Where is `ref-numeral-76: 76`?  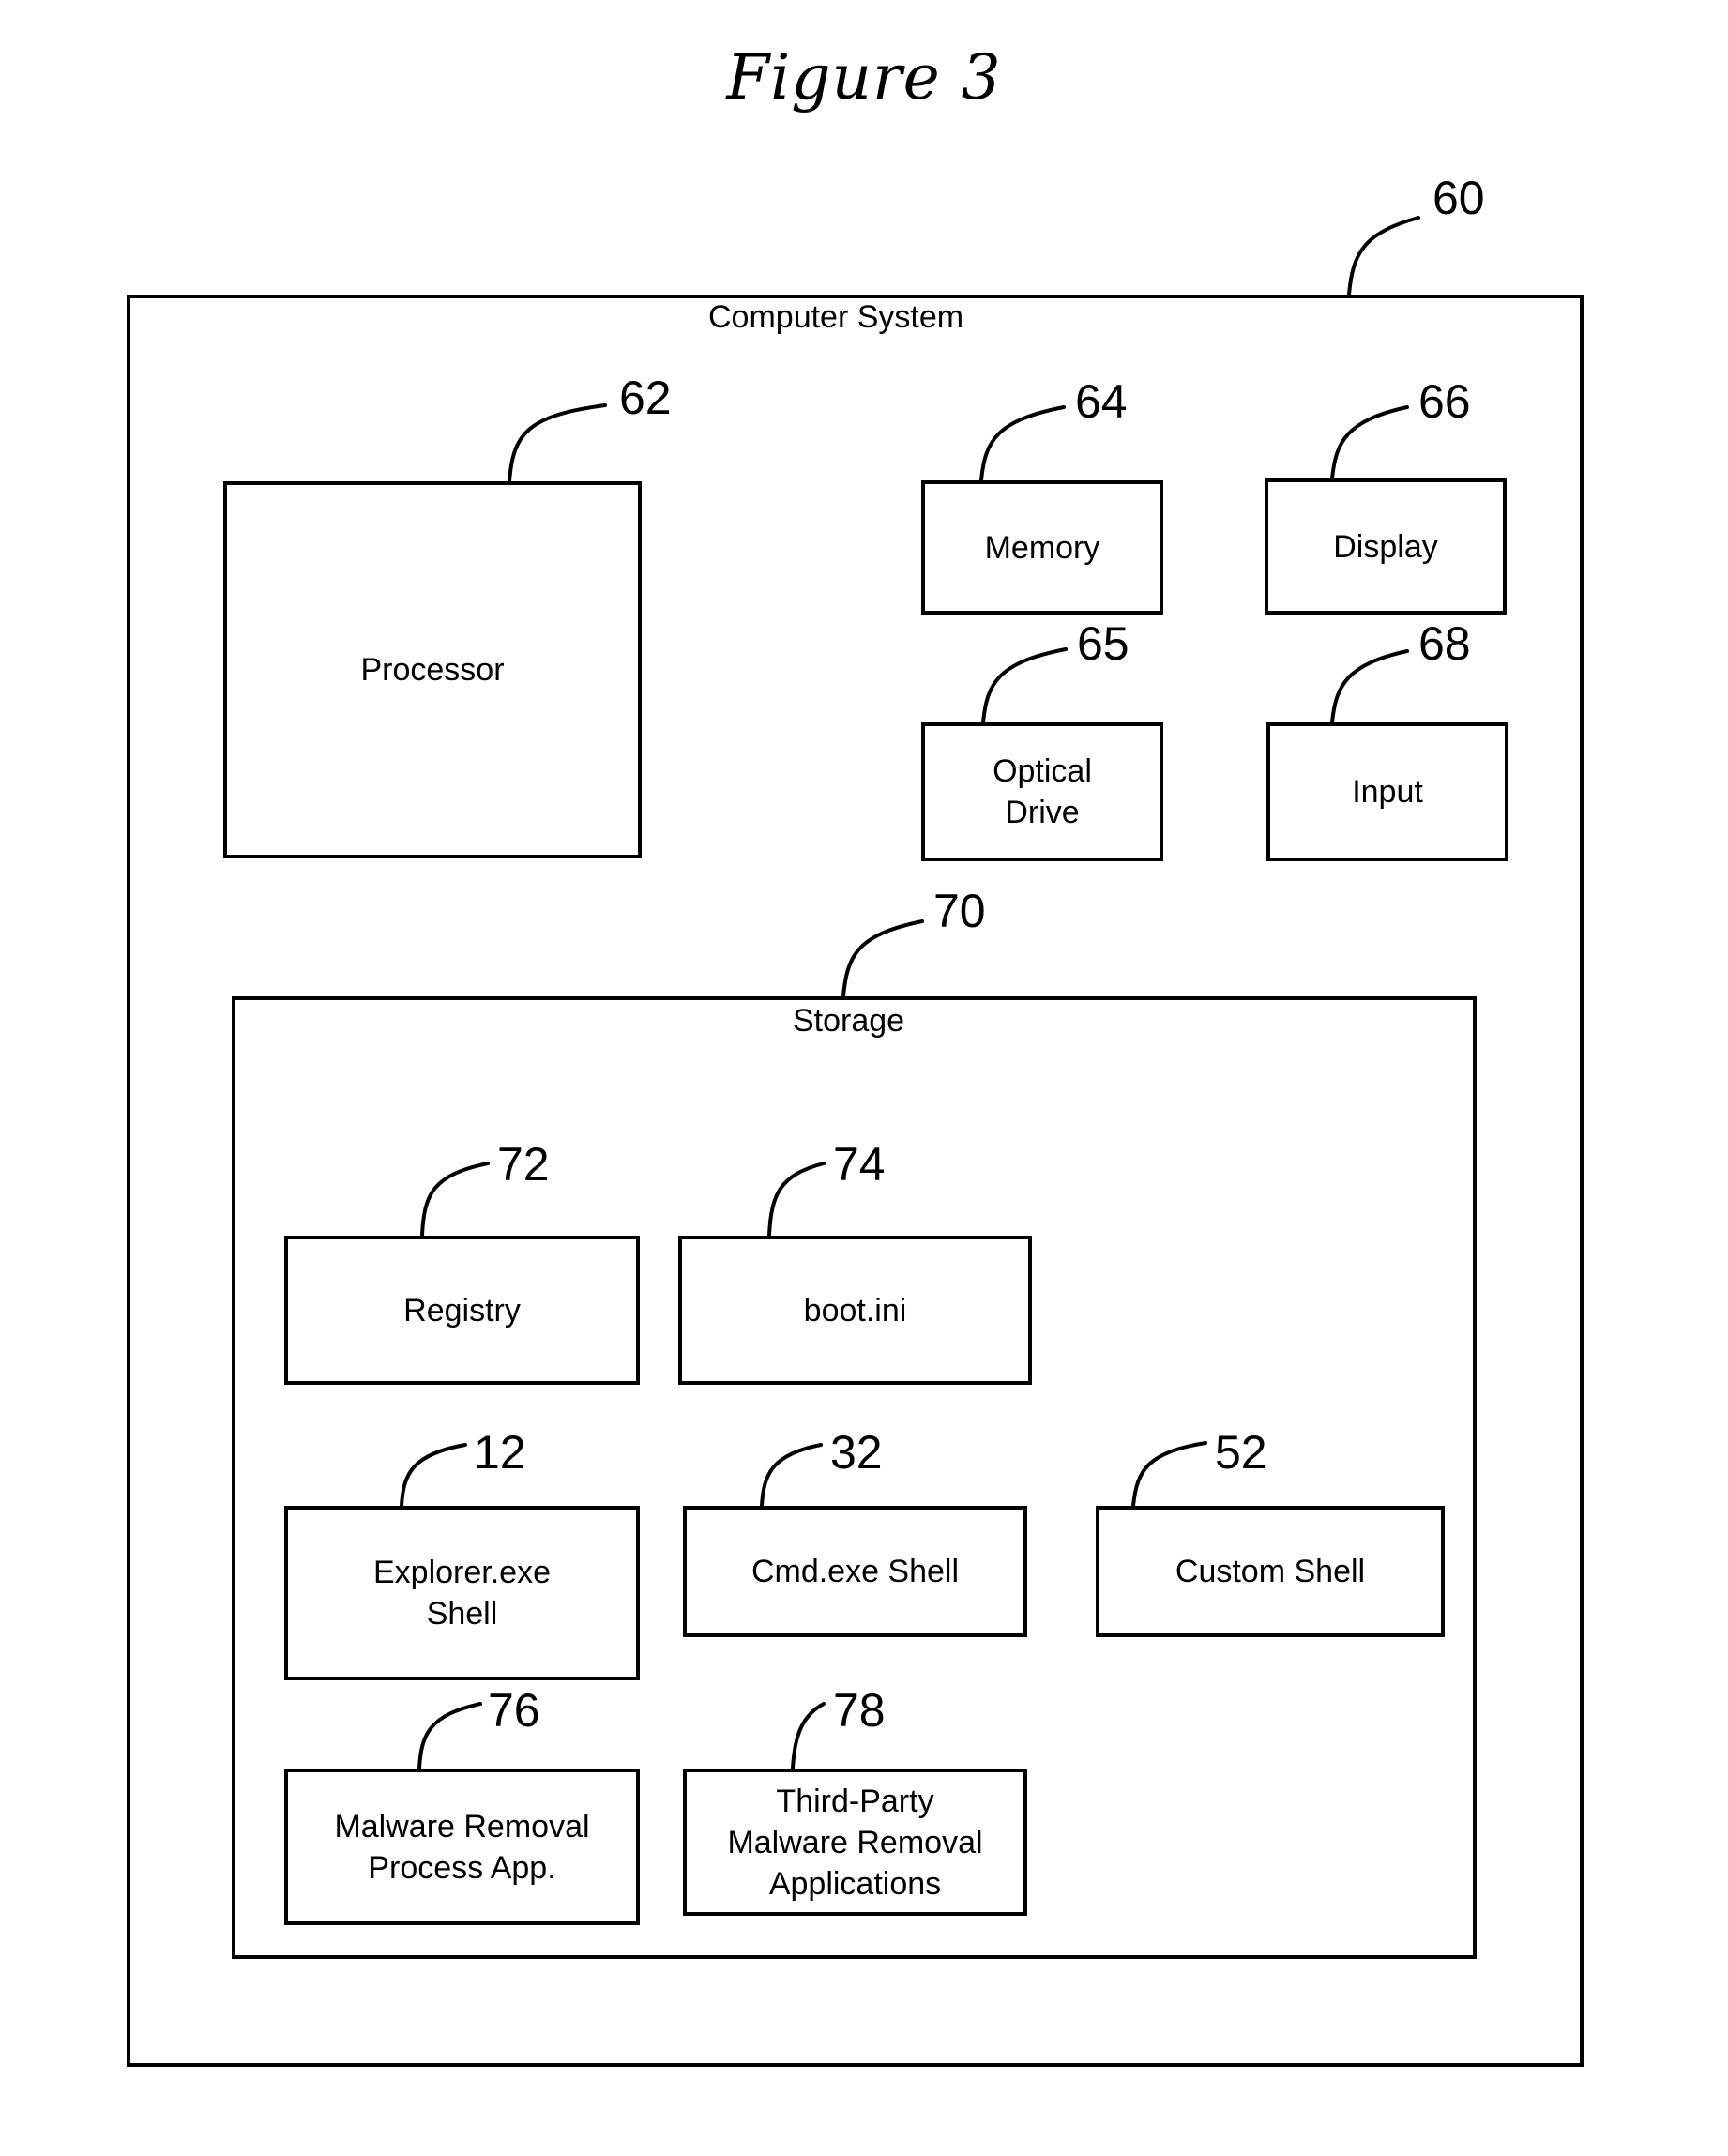
ref-numeral-76: 76 is located at coordinates (514, 1710).